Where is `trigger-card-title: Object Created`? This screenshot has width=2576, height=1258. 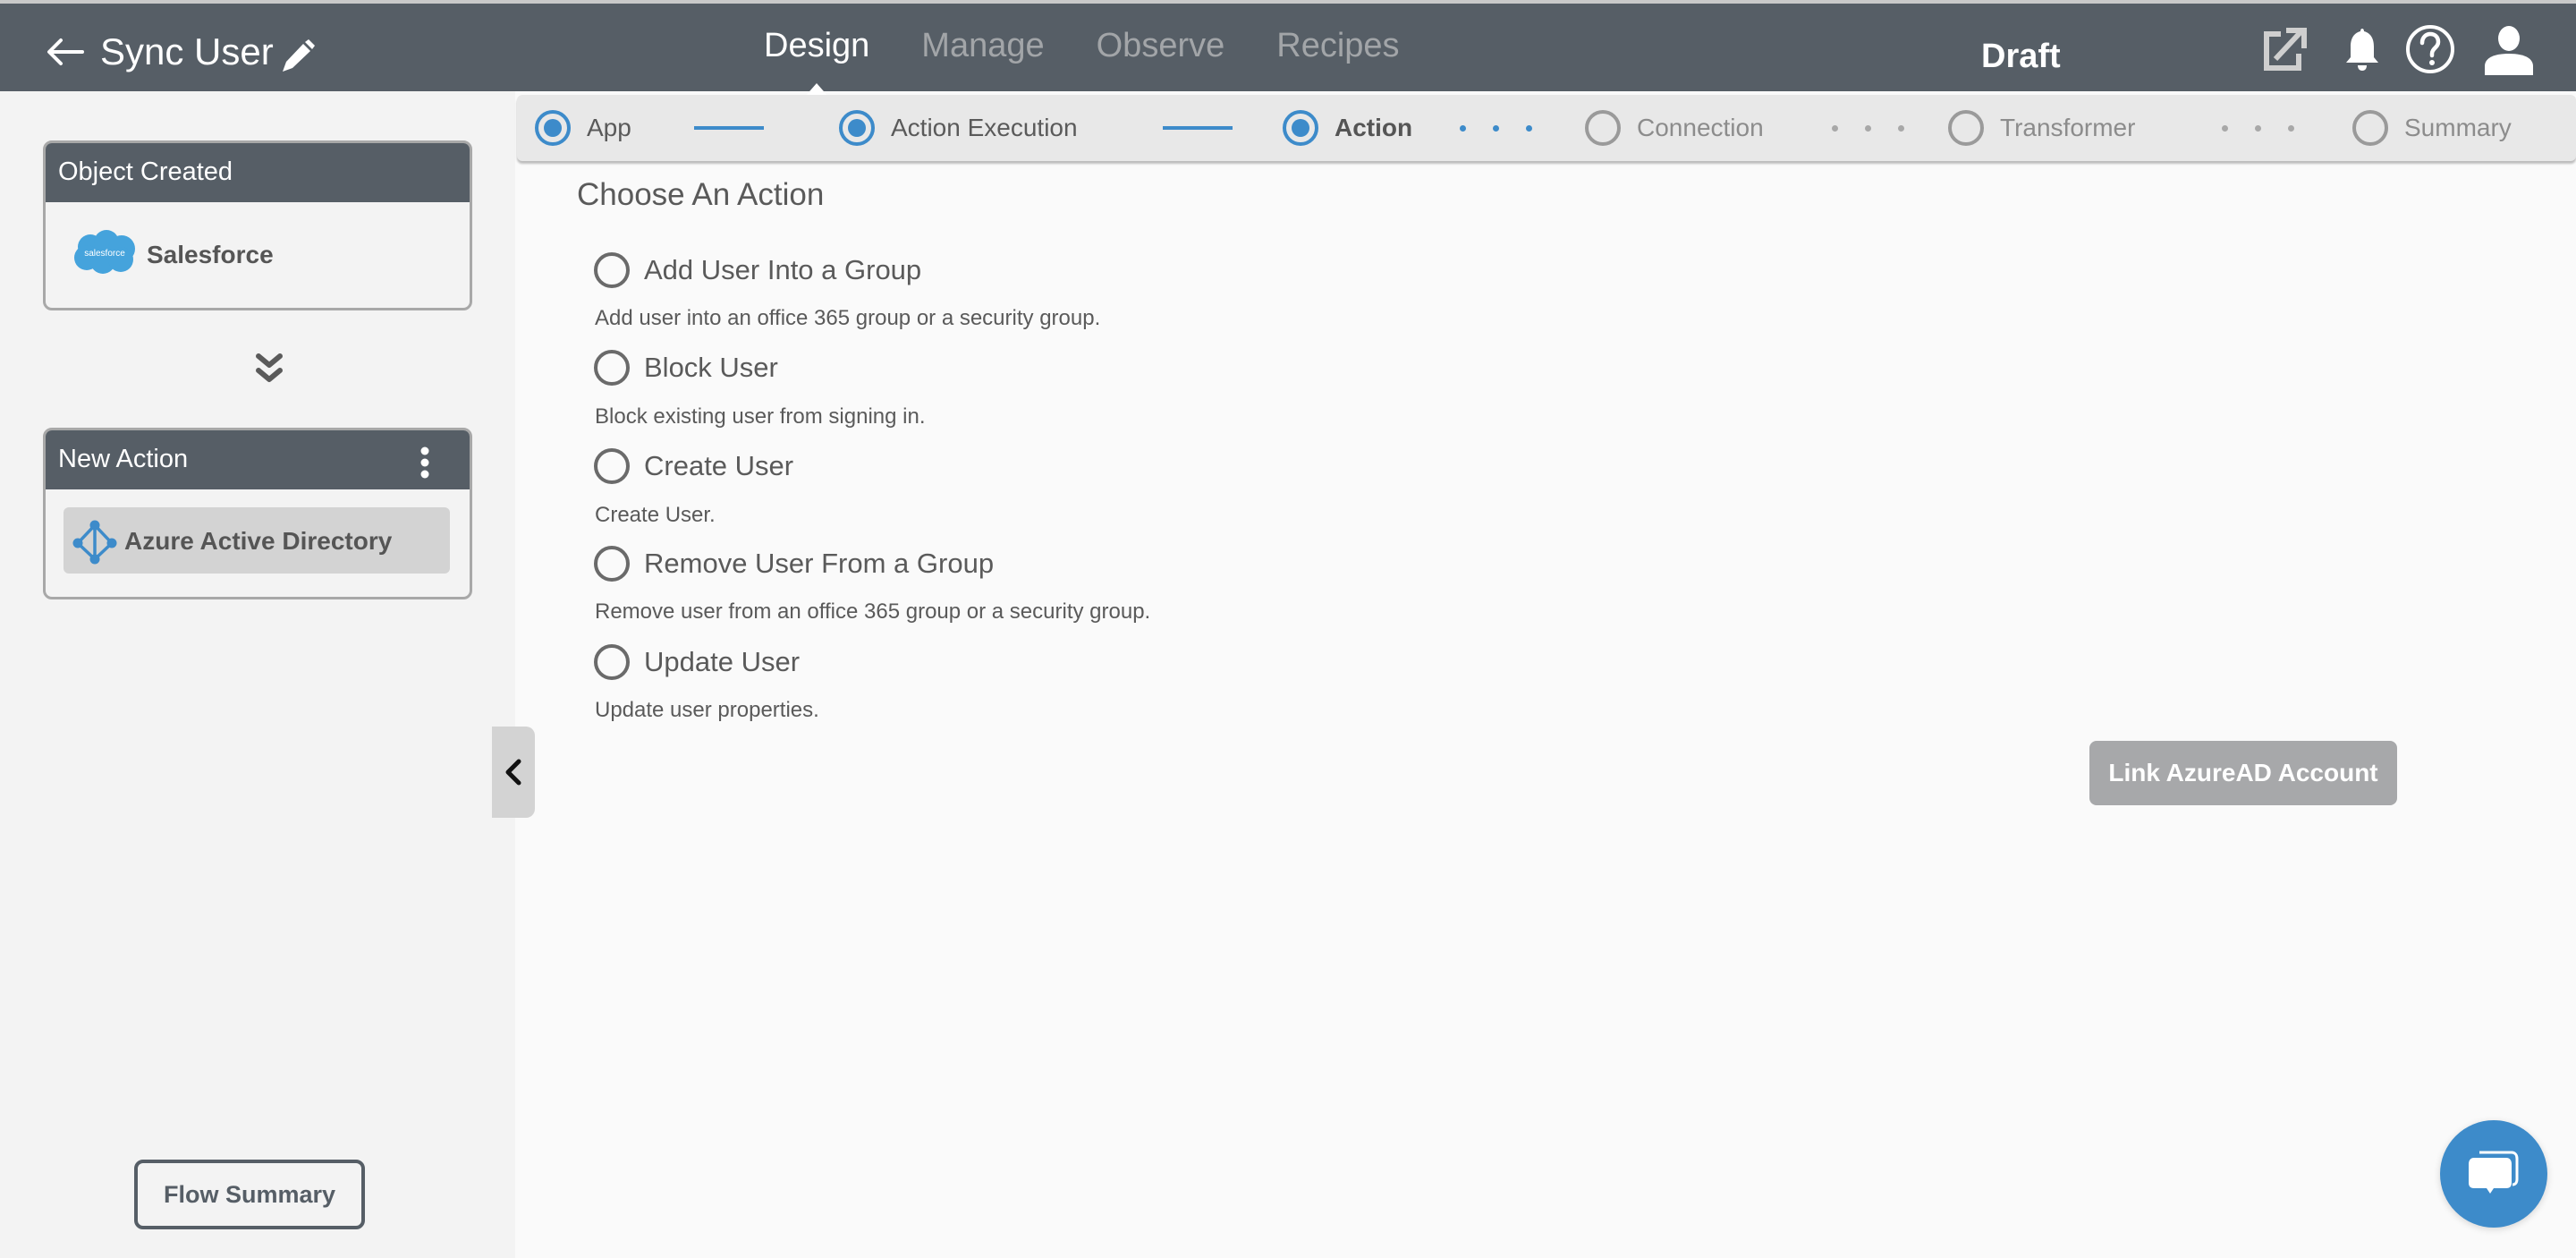
trigger-card-title: Object Created is located at coordinates (258, 173).